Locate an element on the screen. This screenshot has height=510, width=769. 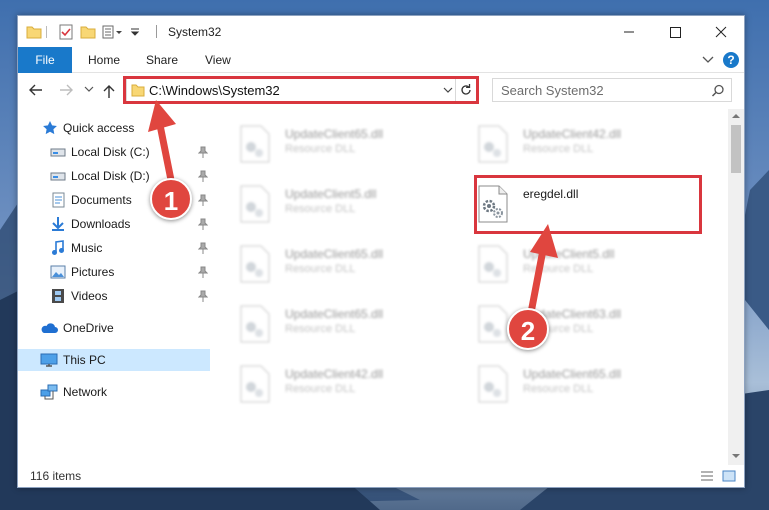
minimize-icon is located at coordinates (629, 32).